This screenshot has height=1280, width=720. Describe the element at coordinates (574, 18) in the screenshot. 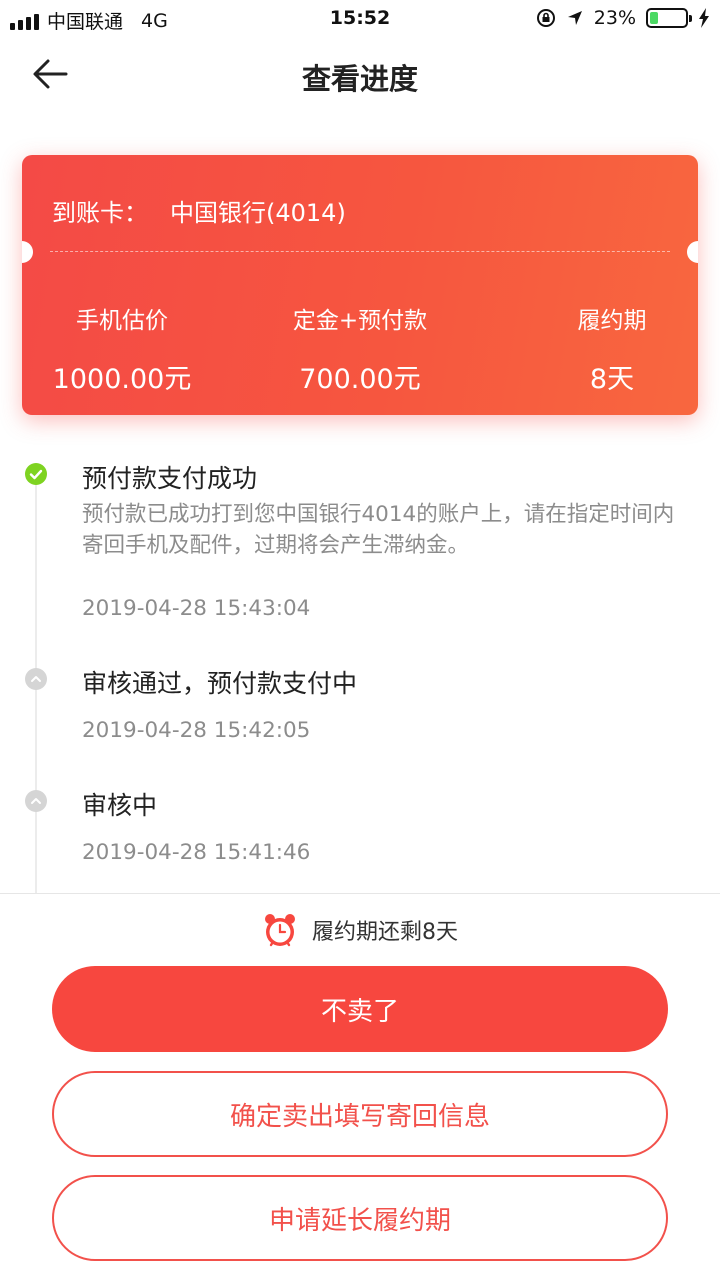

I see `location-icon` at that location.